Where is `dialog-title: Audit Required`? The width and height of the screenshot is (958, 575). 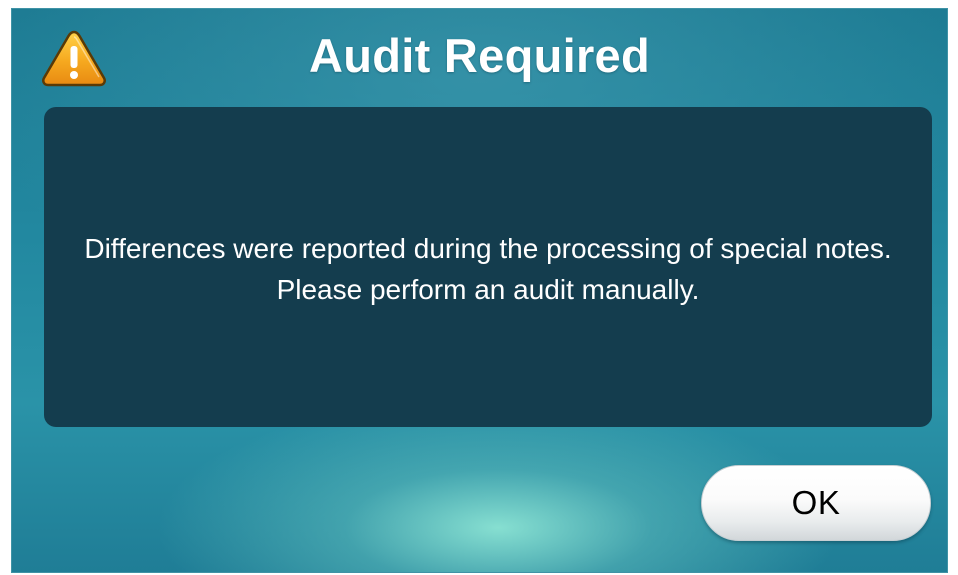 dialog-title: Audit Required is located at coordinates (479, 55).